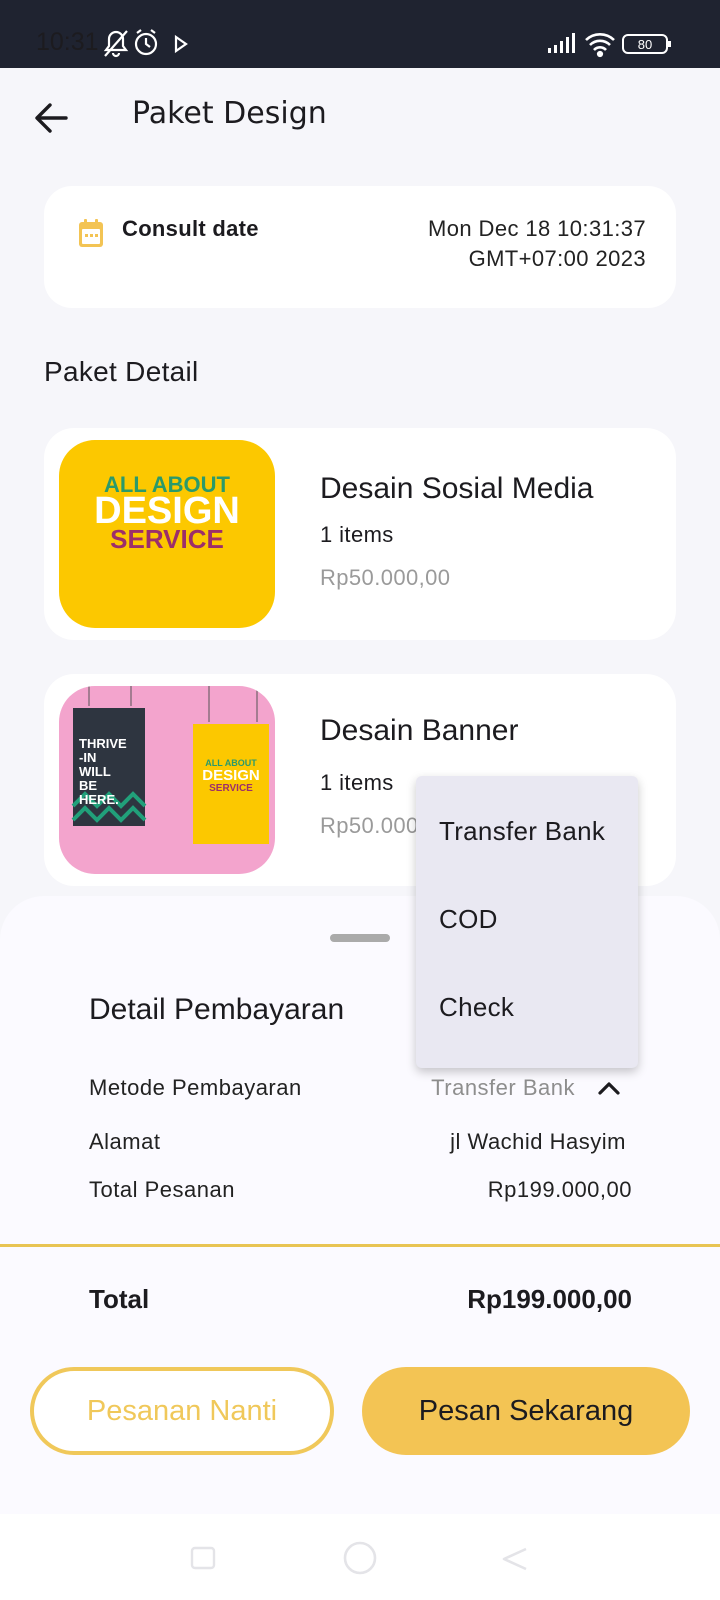  What do you see at coordinates (231, 788) in the screenshot?
I see `thumb-right-3: SERVICE` at bounding box center [231, 788].